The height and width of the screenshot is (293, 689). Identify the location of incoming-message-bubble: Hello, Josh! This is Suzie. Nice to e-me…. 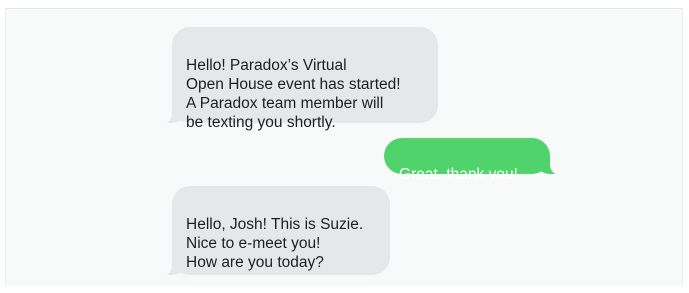
(275, 231).